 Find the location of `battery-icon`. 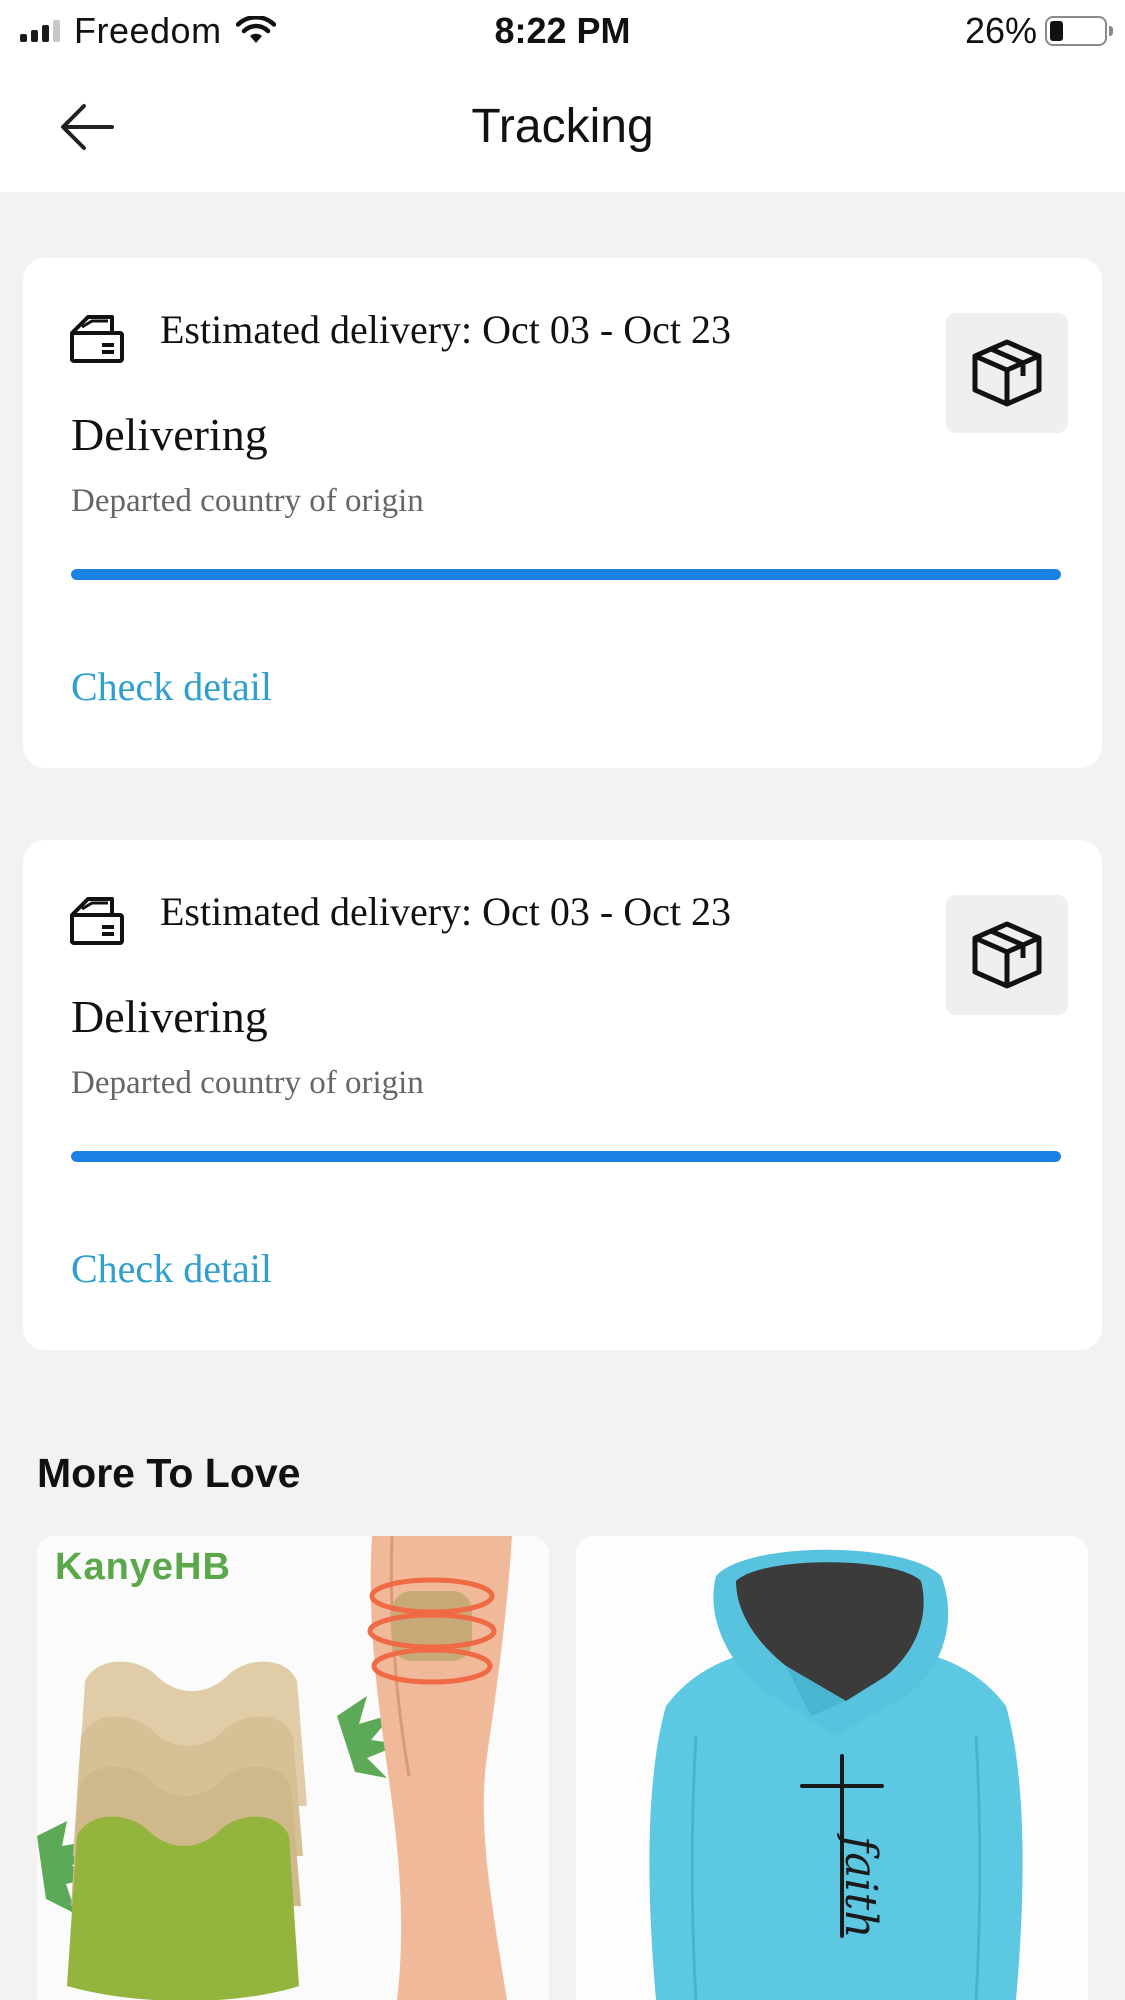

battery-icon is located at coordinates (1079, 31).